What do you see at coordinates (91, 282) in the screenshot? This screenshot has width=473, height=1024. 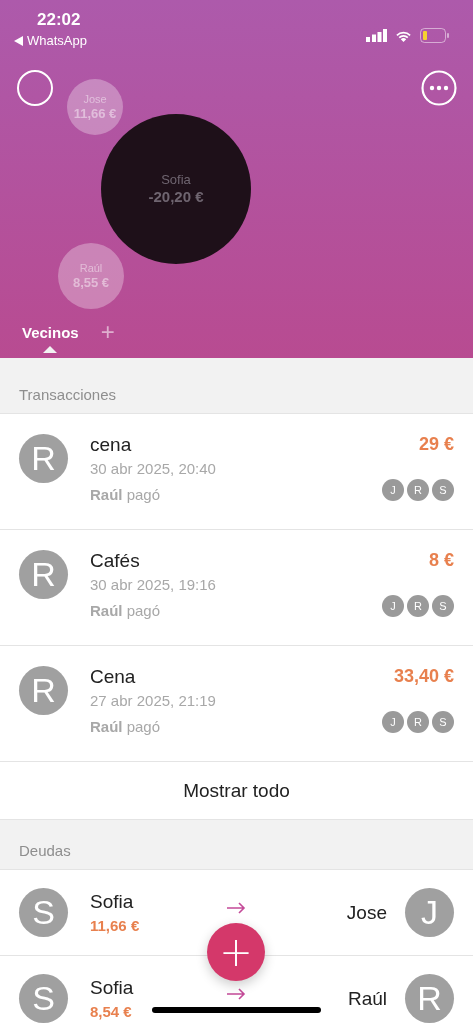 I see `bubble-amount: 8,55 €` at bounding box center [91, 282].